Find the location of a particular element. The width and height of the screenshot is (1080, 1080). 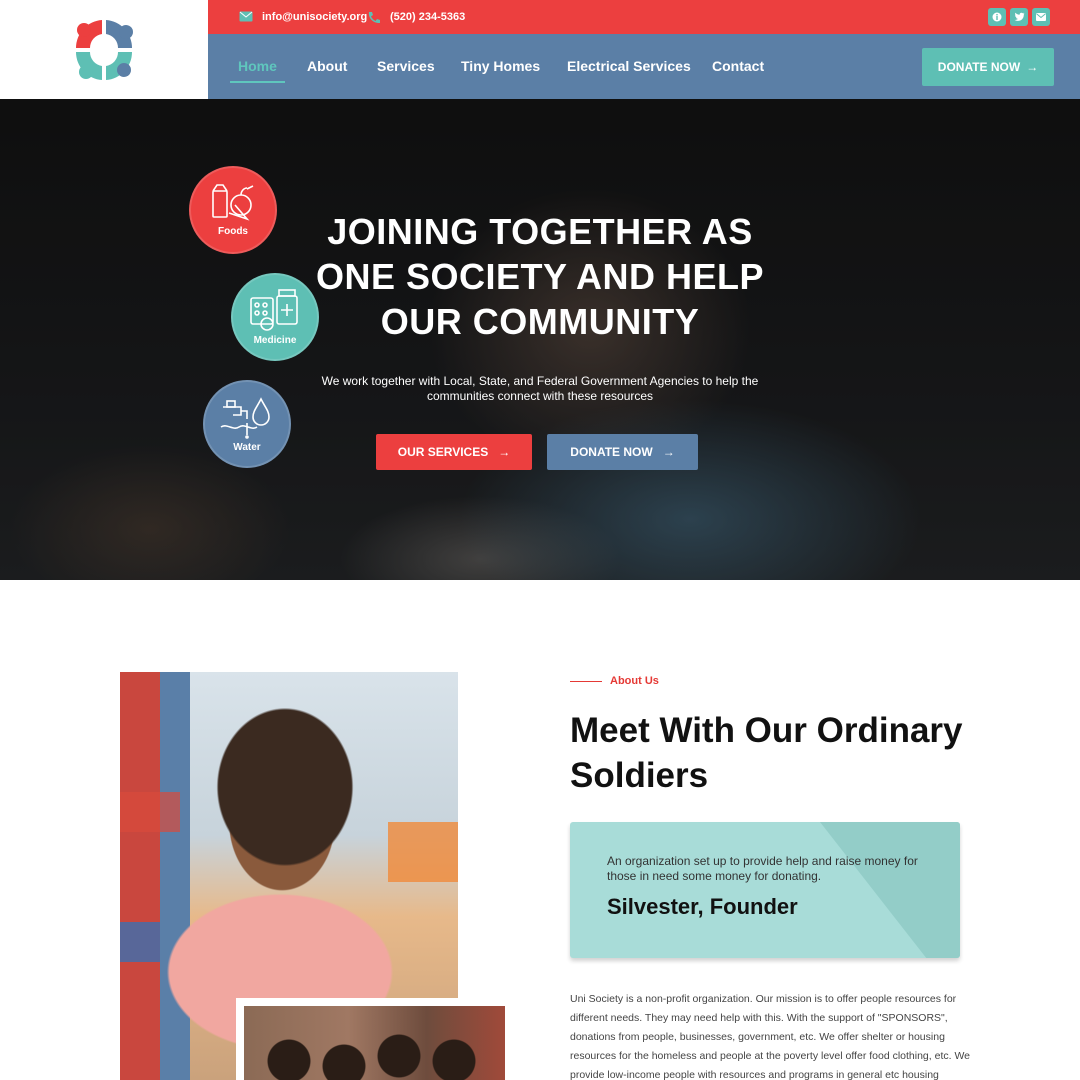

badge-foods: Foods is located at coordinates (233, 210).